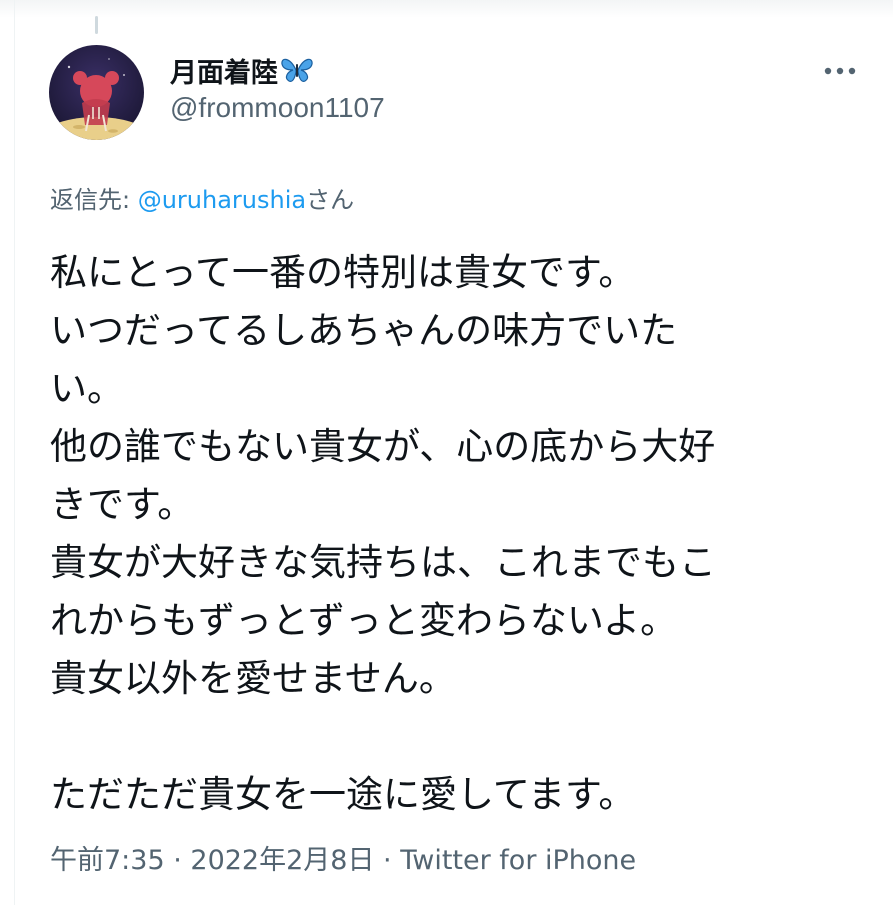 This screenshot has height=905, width=893. I want to click on timeline-border, so click(14, 452).